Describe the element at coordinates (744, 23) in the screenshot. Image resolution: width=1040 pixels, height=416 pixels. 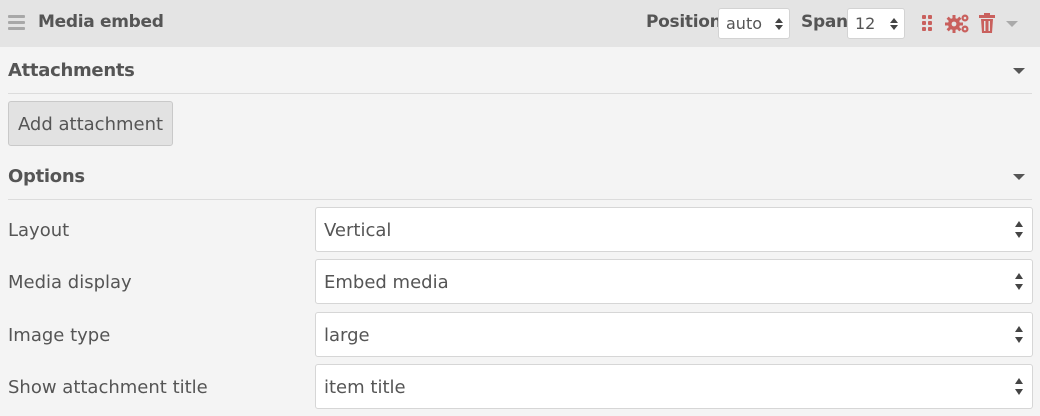
I see `position-value: auto` at that location.